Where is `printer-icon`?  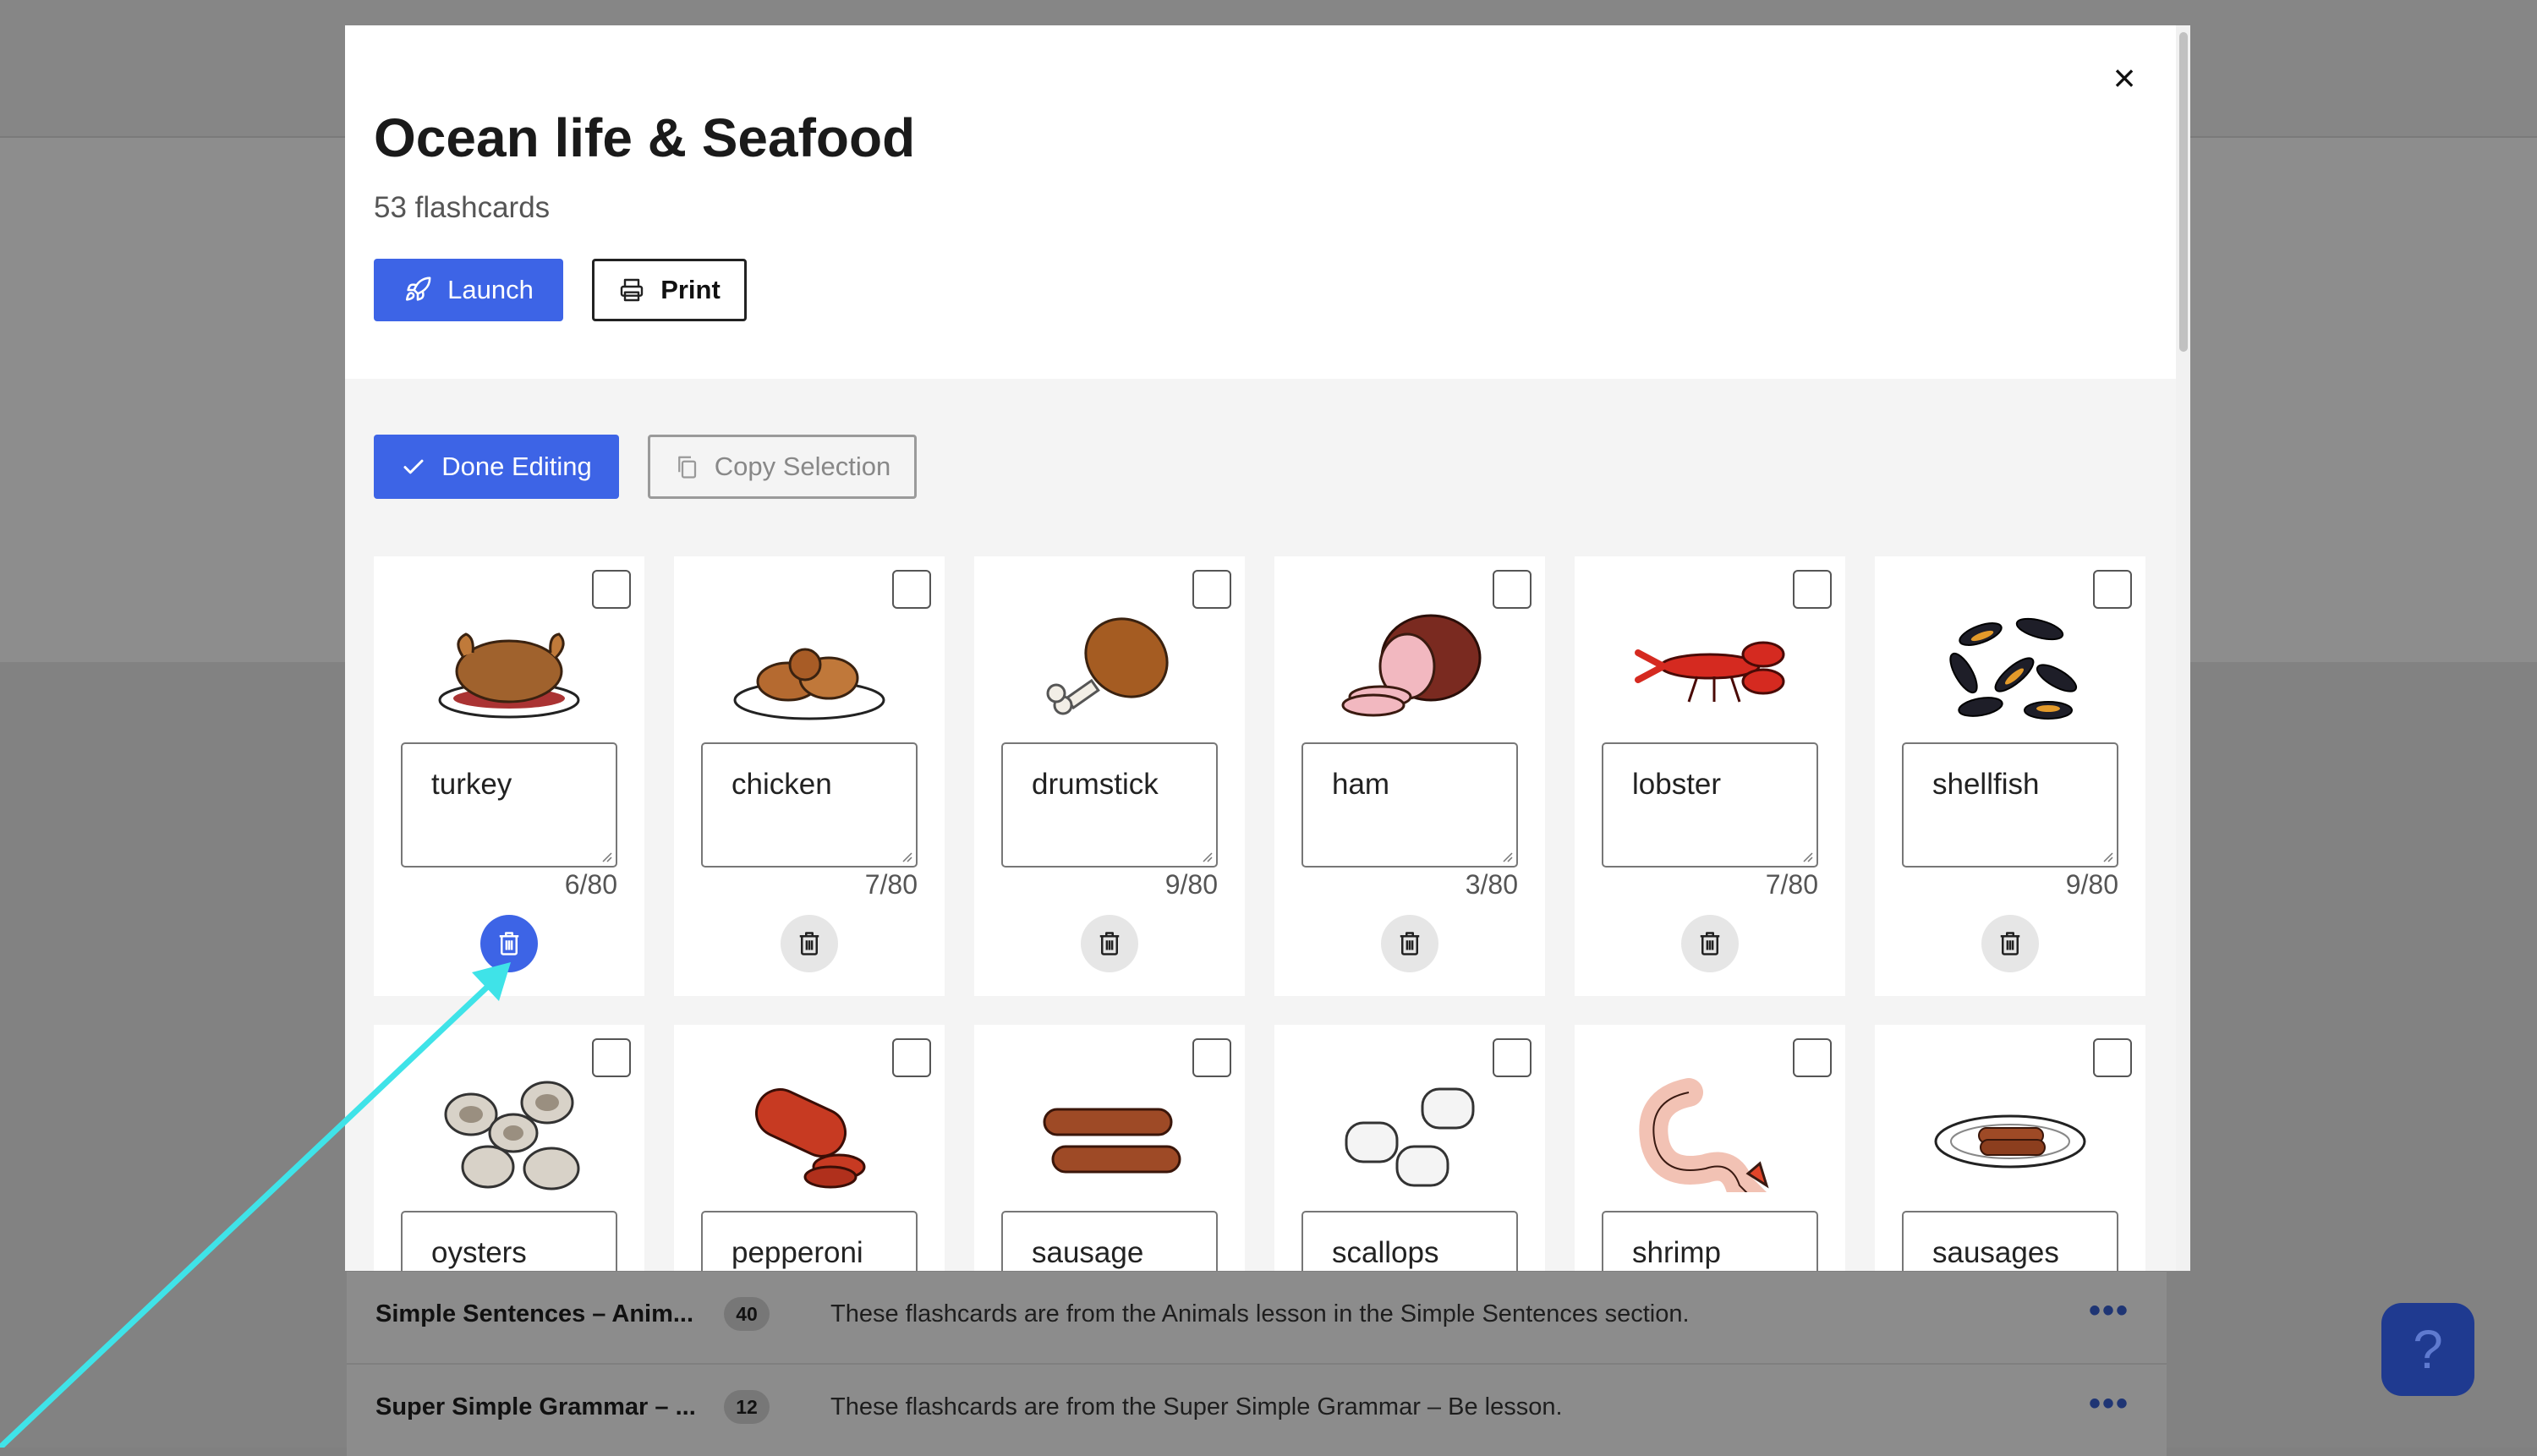 printer-icon is located at coordinates (632, 290).